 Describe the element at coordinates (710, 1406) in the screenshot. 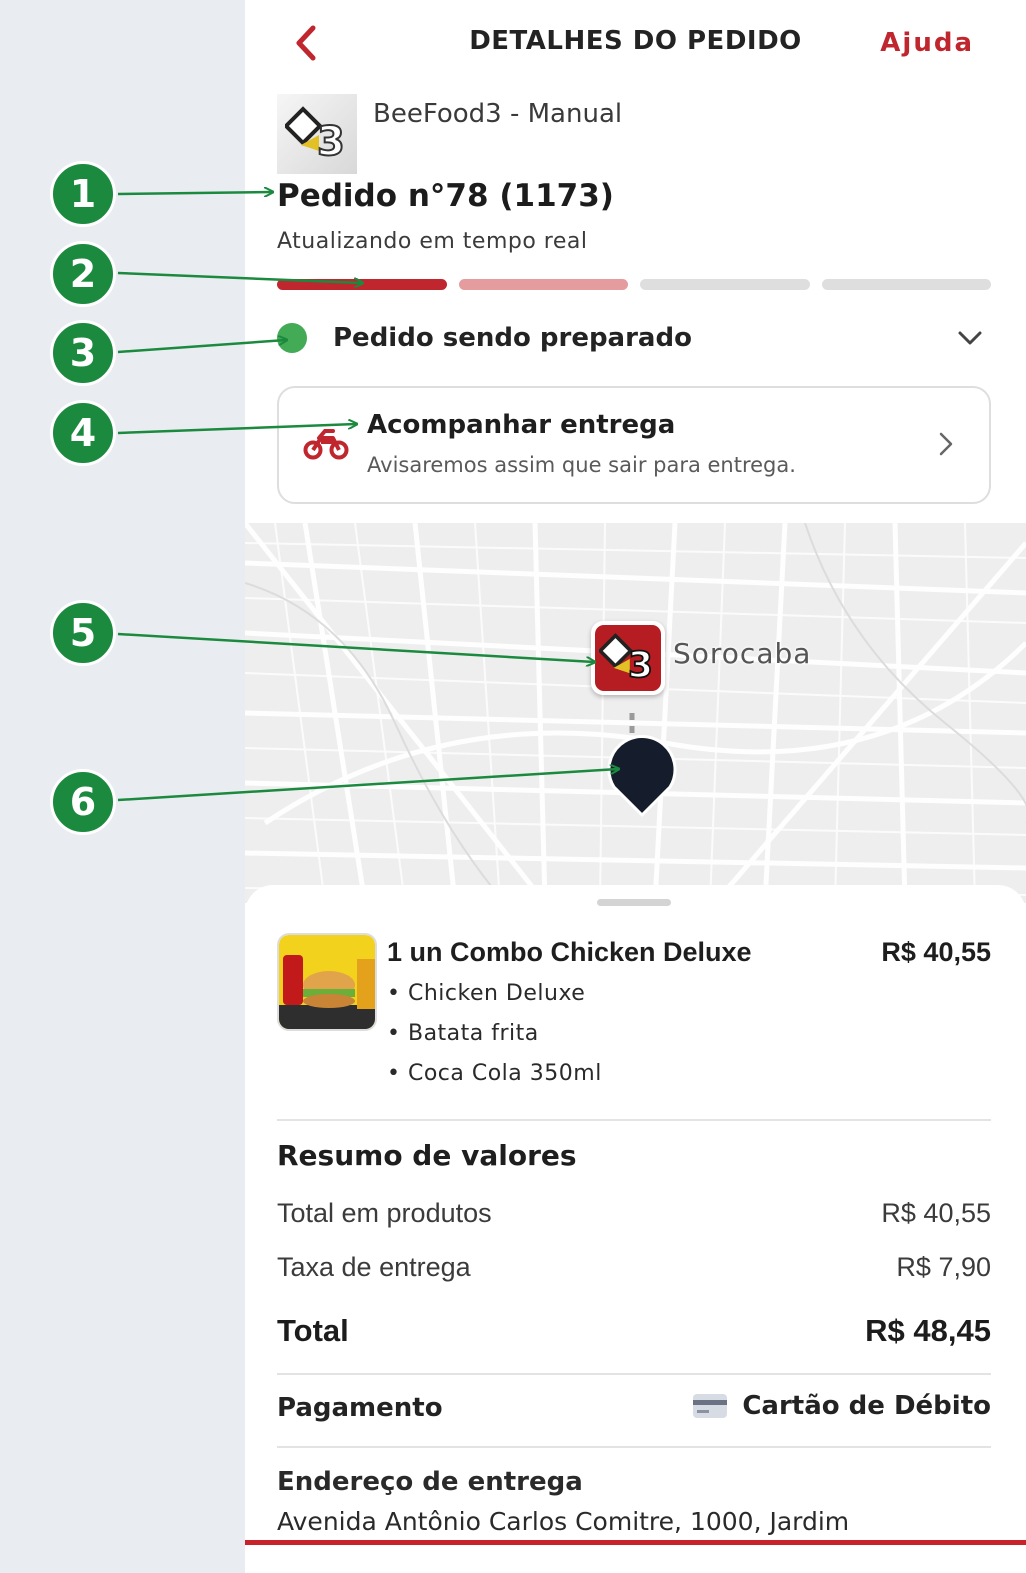

I see `credit-card-icon` at that location.